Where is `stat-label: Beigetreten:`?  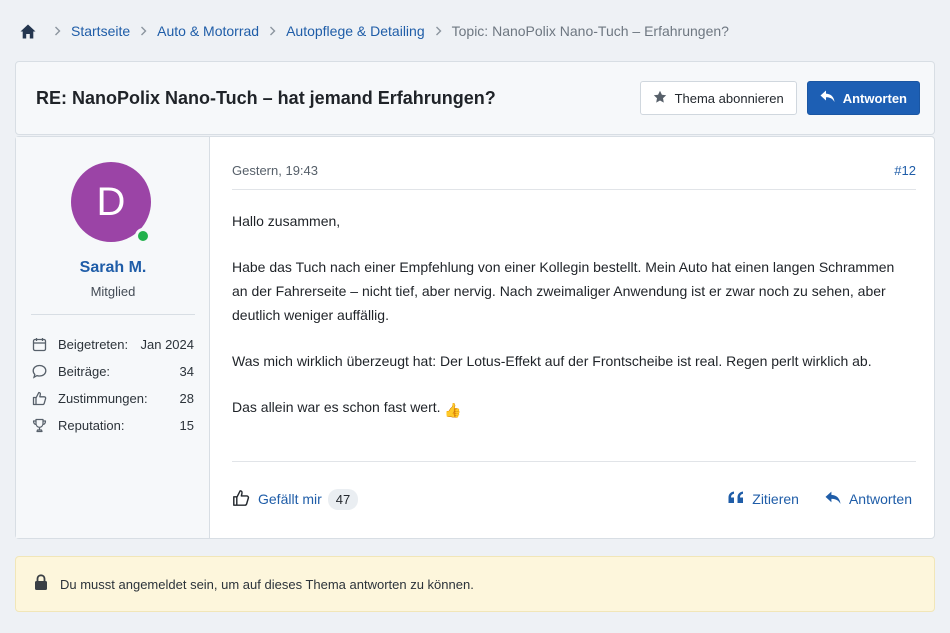 stat-label: Beigetreten: is located at coordinates (93, 344).